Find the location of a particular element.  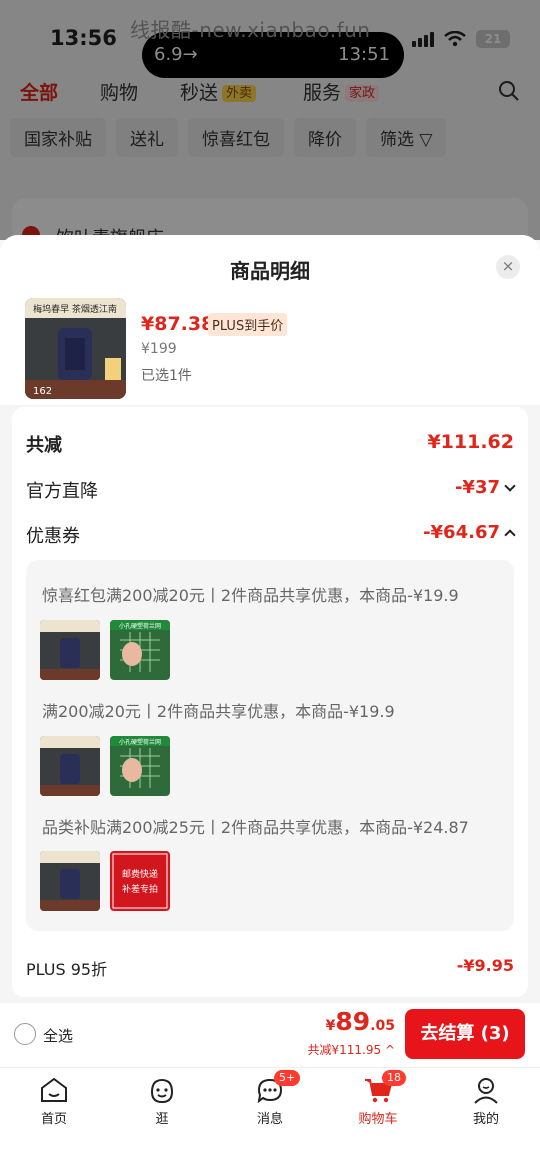

price-integer: 89 is located at coordinates (353, 1021).